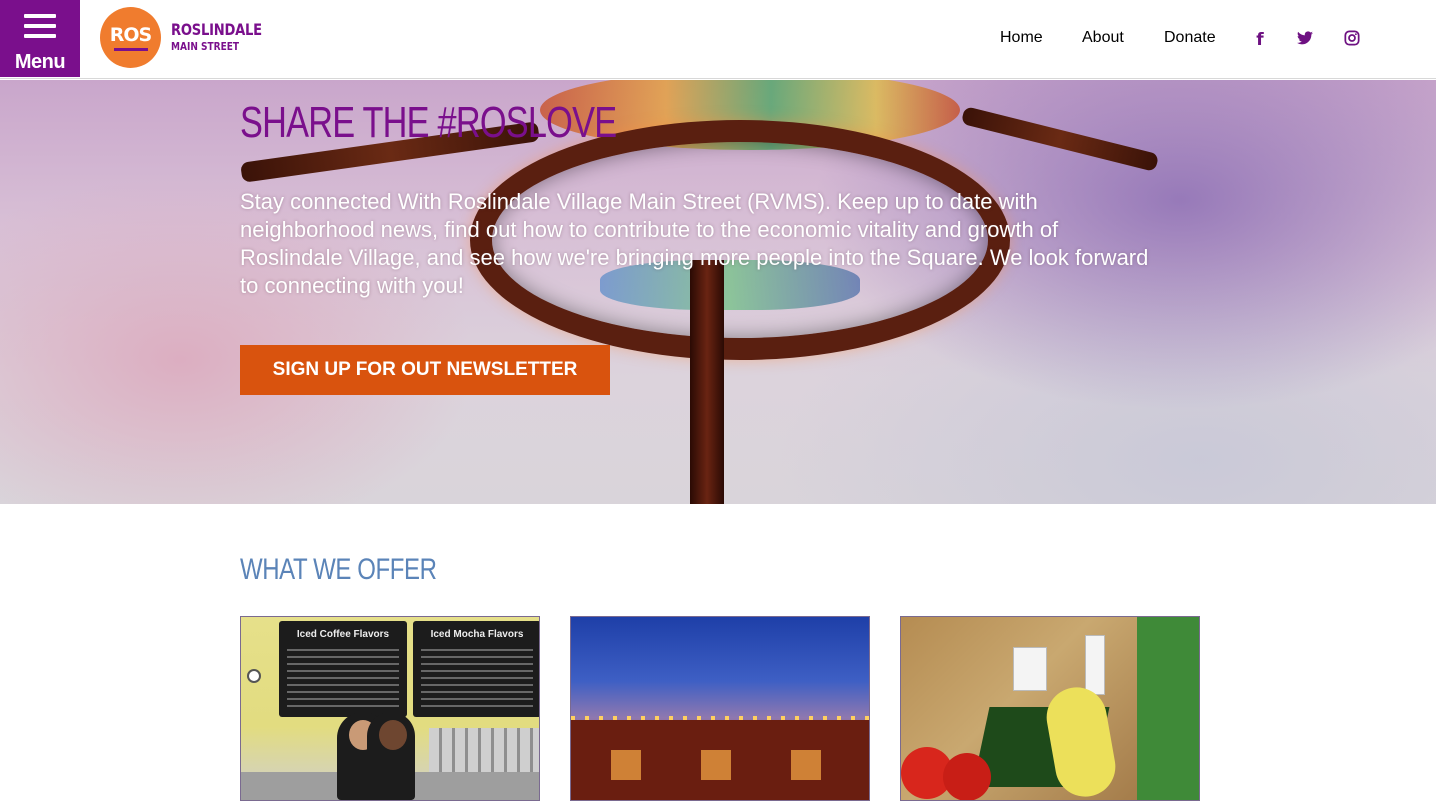 This screenshot has width=1436, height=801. Describe the element at coordinates (40, 26) in the screenshot. I see `hamburger-icon` at that location.